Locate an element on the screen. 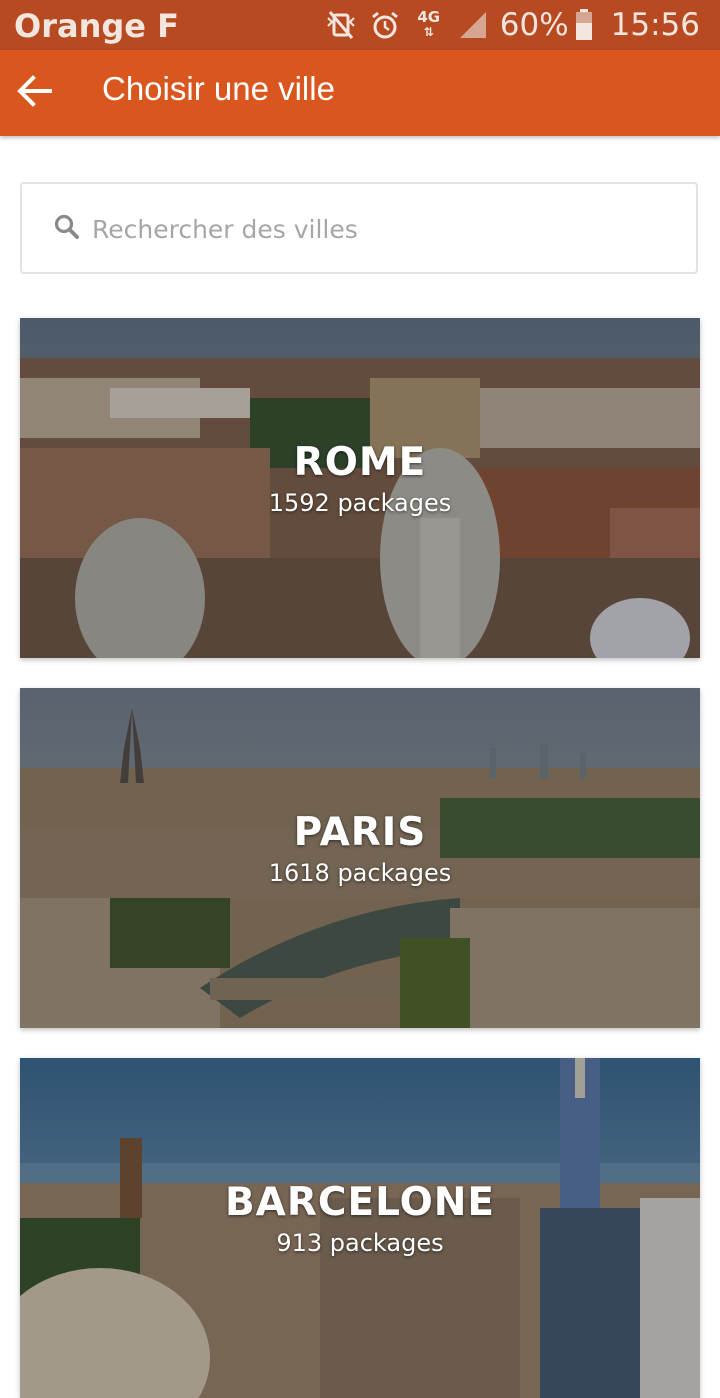 The height and width of the screenshot is (1398, 720). clock: 15:56 is located at coordinates (655, 25).